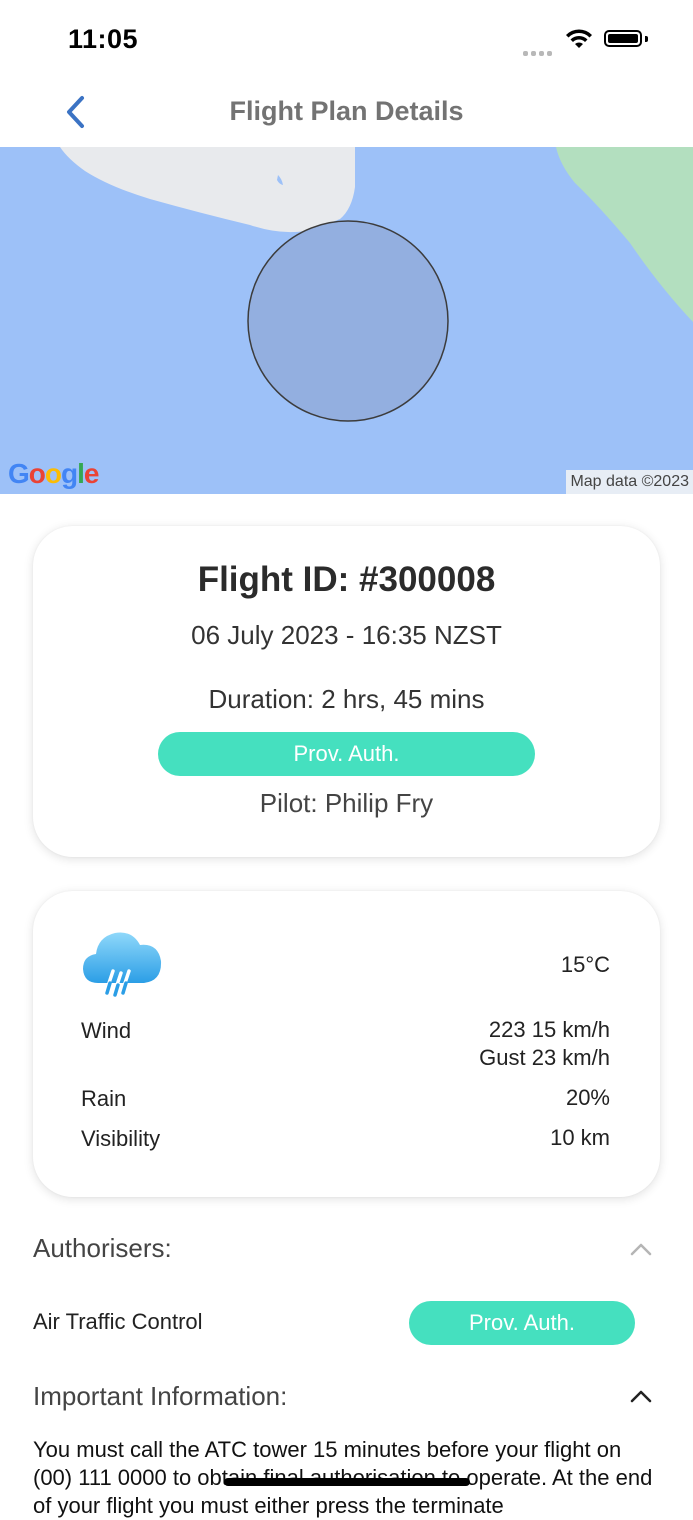 The height and width of the screenshot is (1520, 693). I want to click on important-info-heading: Important Information:, so click(160, 1396).